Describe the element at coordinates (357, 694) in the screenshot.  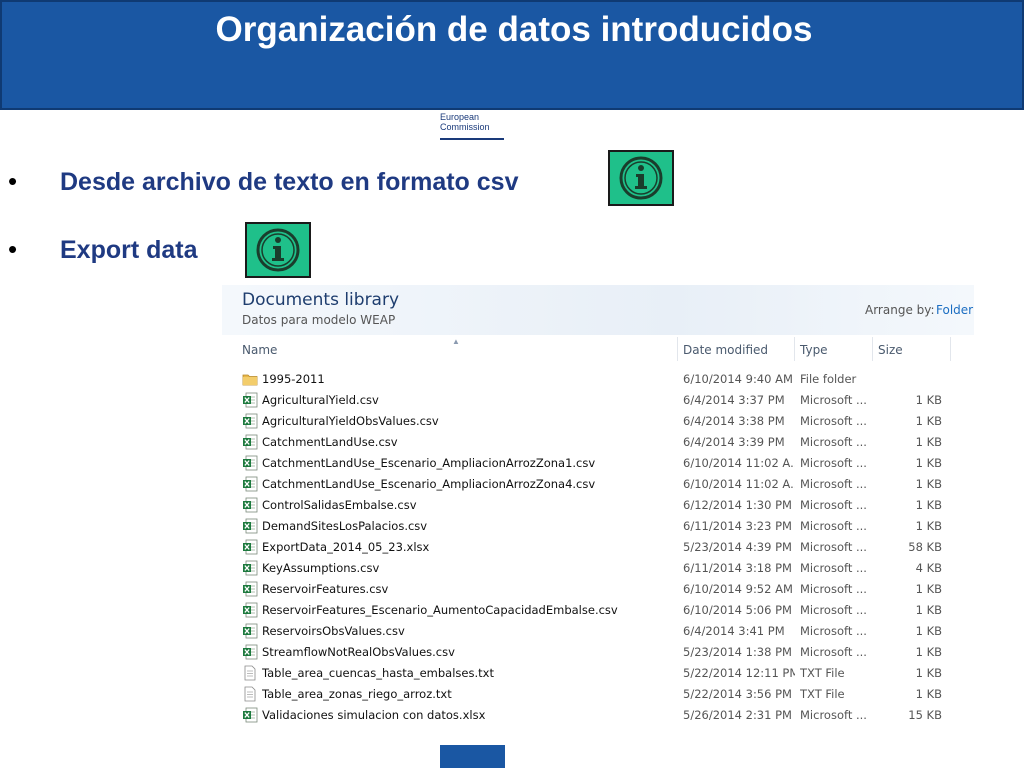
I see `file-name: Table_area_zonas_riego_arroz.txt` at that location.